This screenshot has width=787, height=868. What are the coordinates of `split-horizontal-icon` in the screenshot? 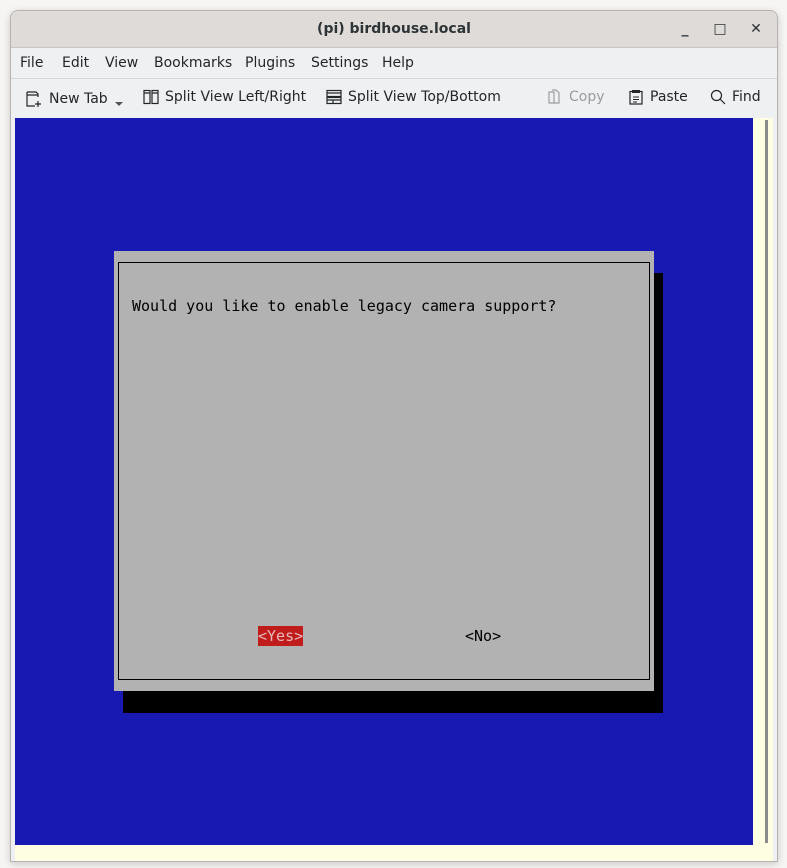 It's located at (334, 97).